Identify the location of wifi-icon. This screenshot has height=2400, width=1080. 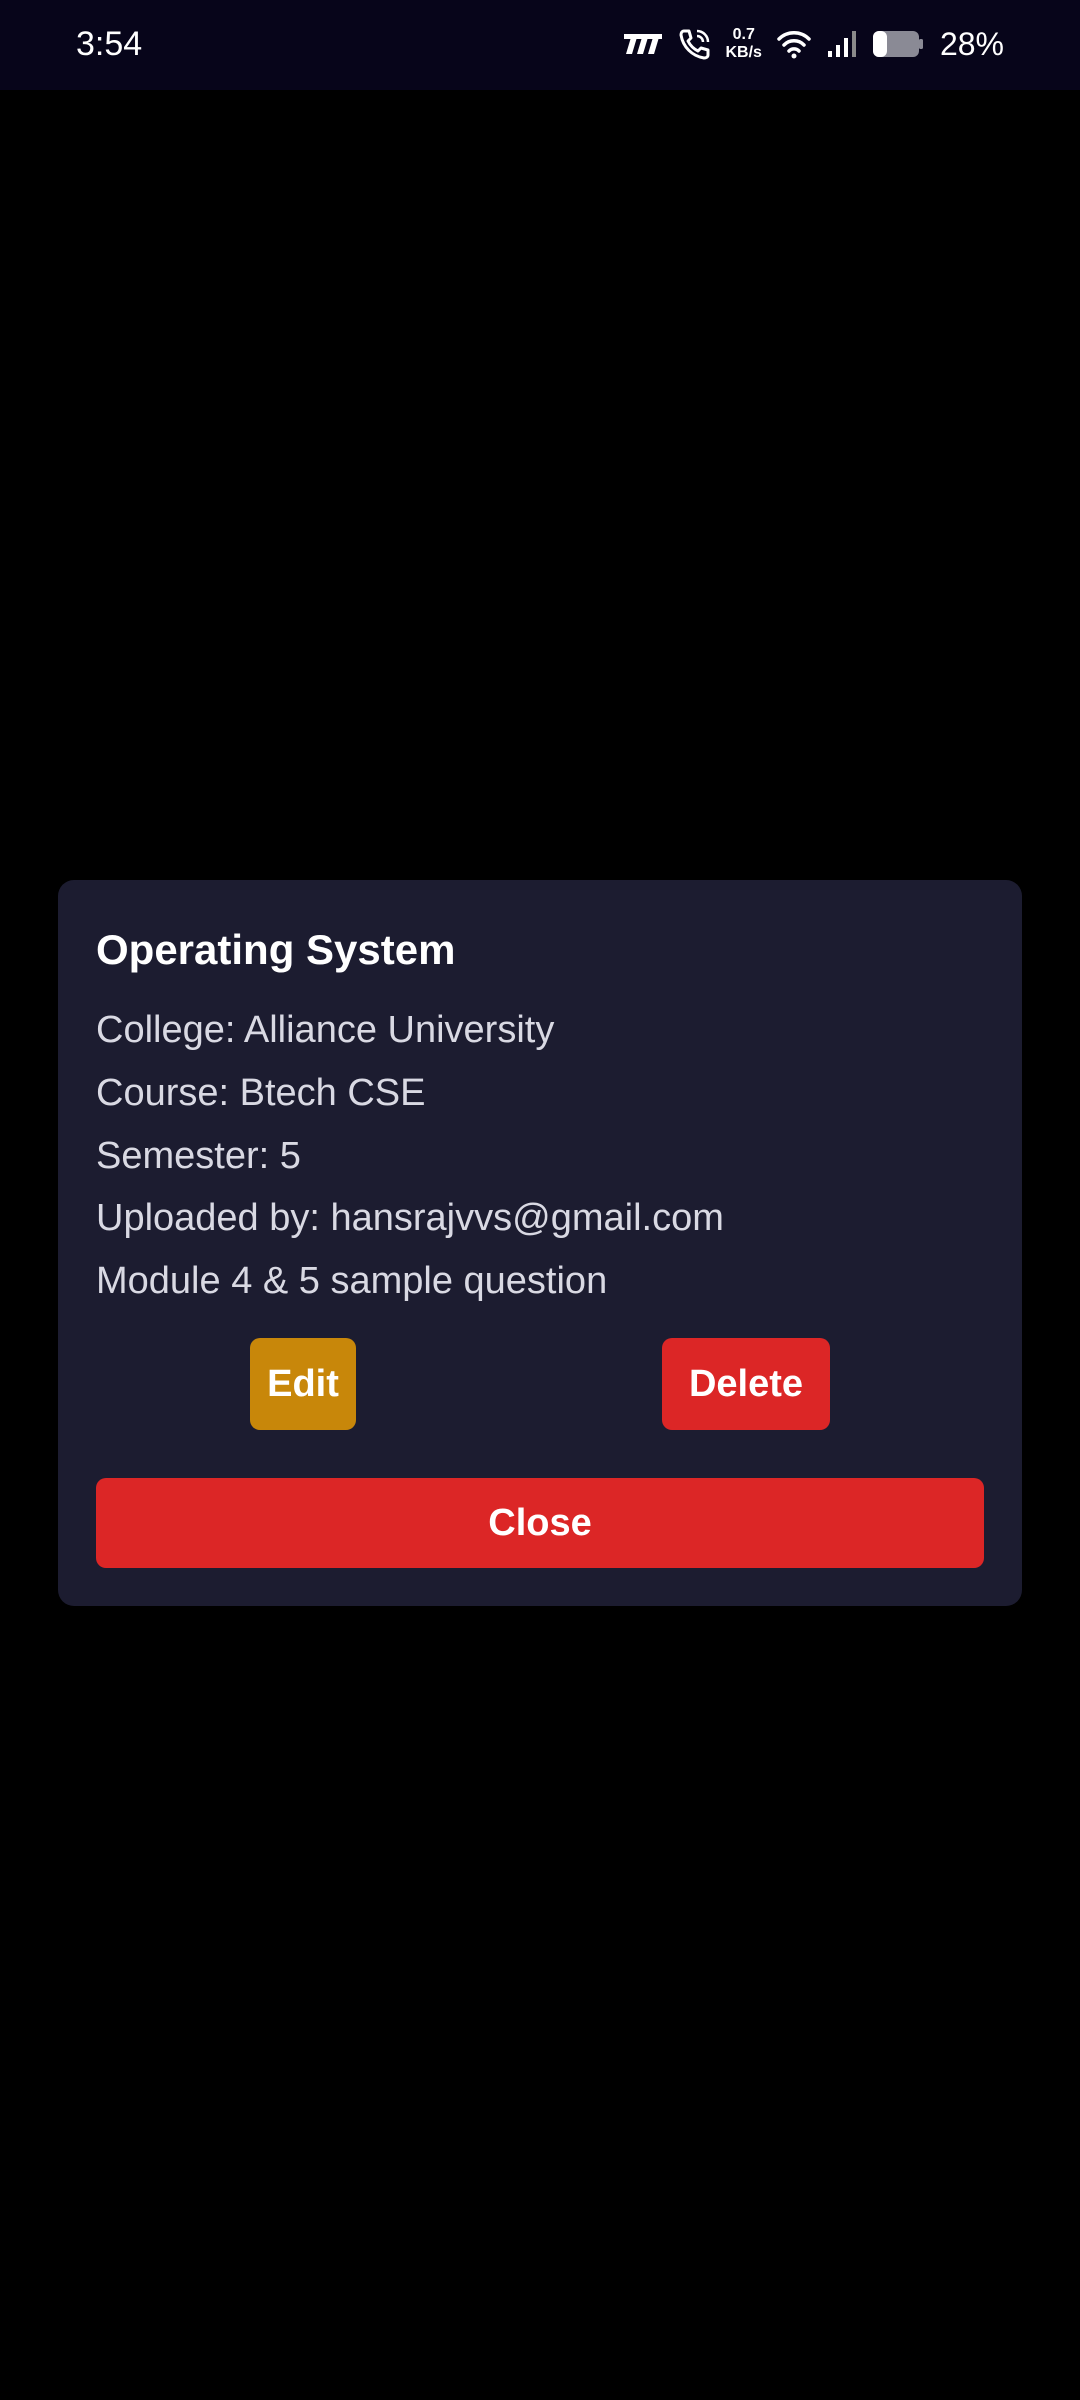
(794, 44).